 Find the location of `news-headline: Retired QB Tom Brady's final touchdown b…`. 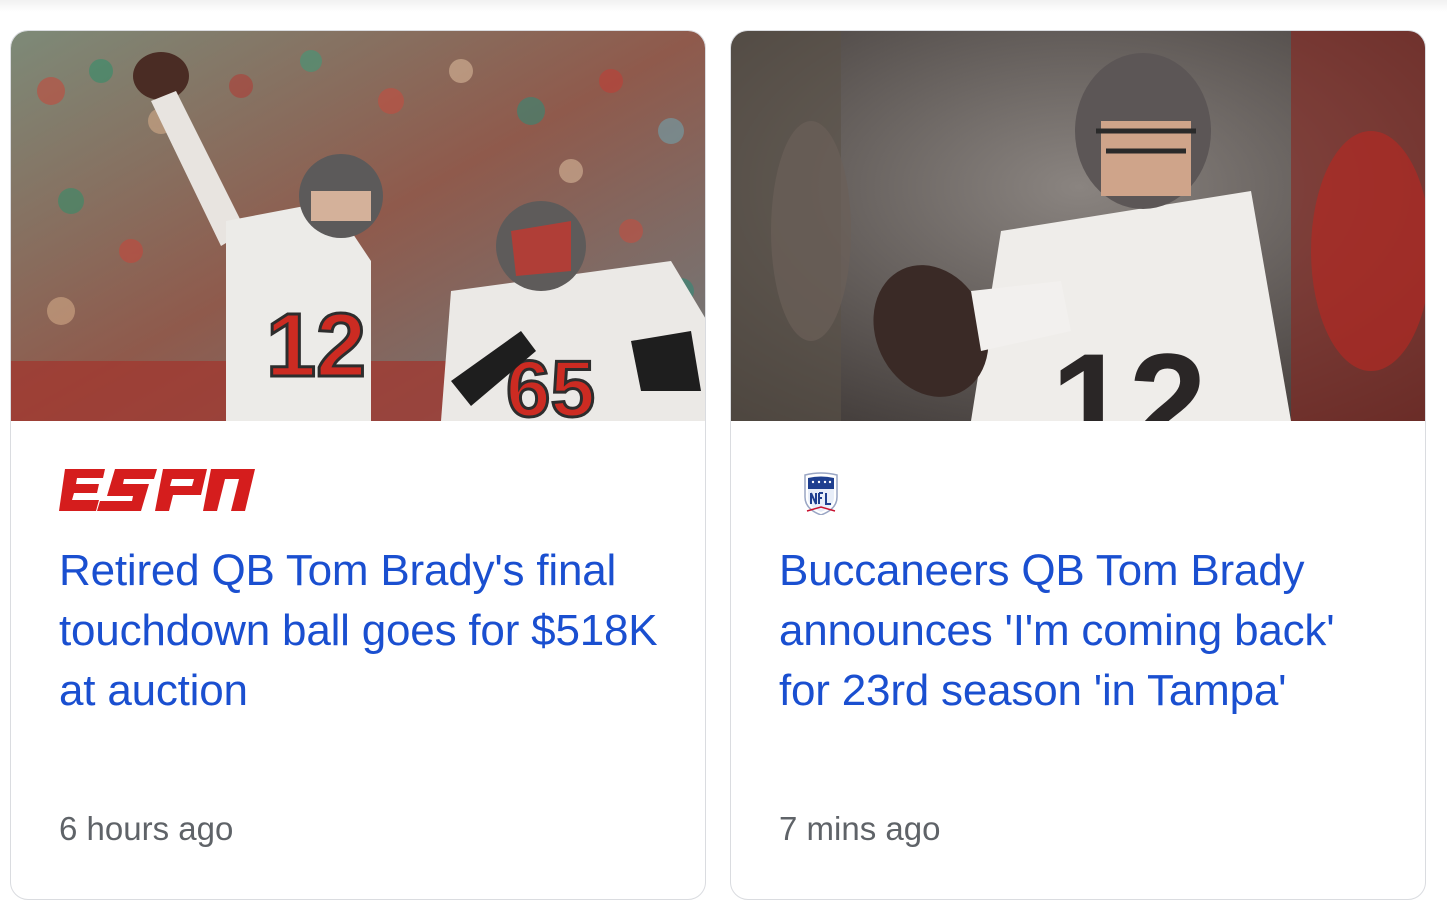

news-headline: Retired QB Tom Brady's final touchdown b… is located at coordinates (359, 631).